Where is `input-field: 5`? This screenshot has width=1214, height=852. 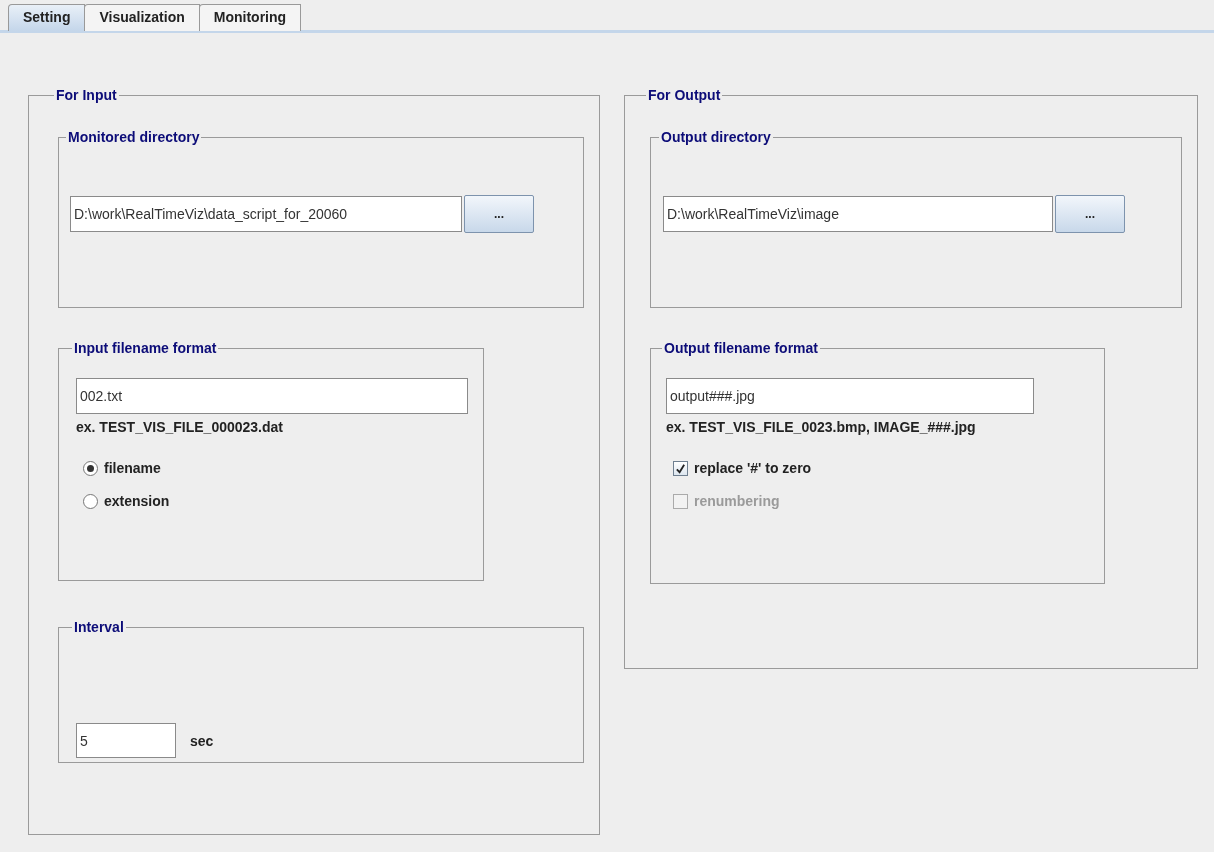 input-field: 5 is located at coordinates (126, 740).